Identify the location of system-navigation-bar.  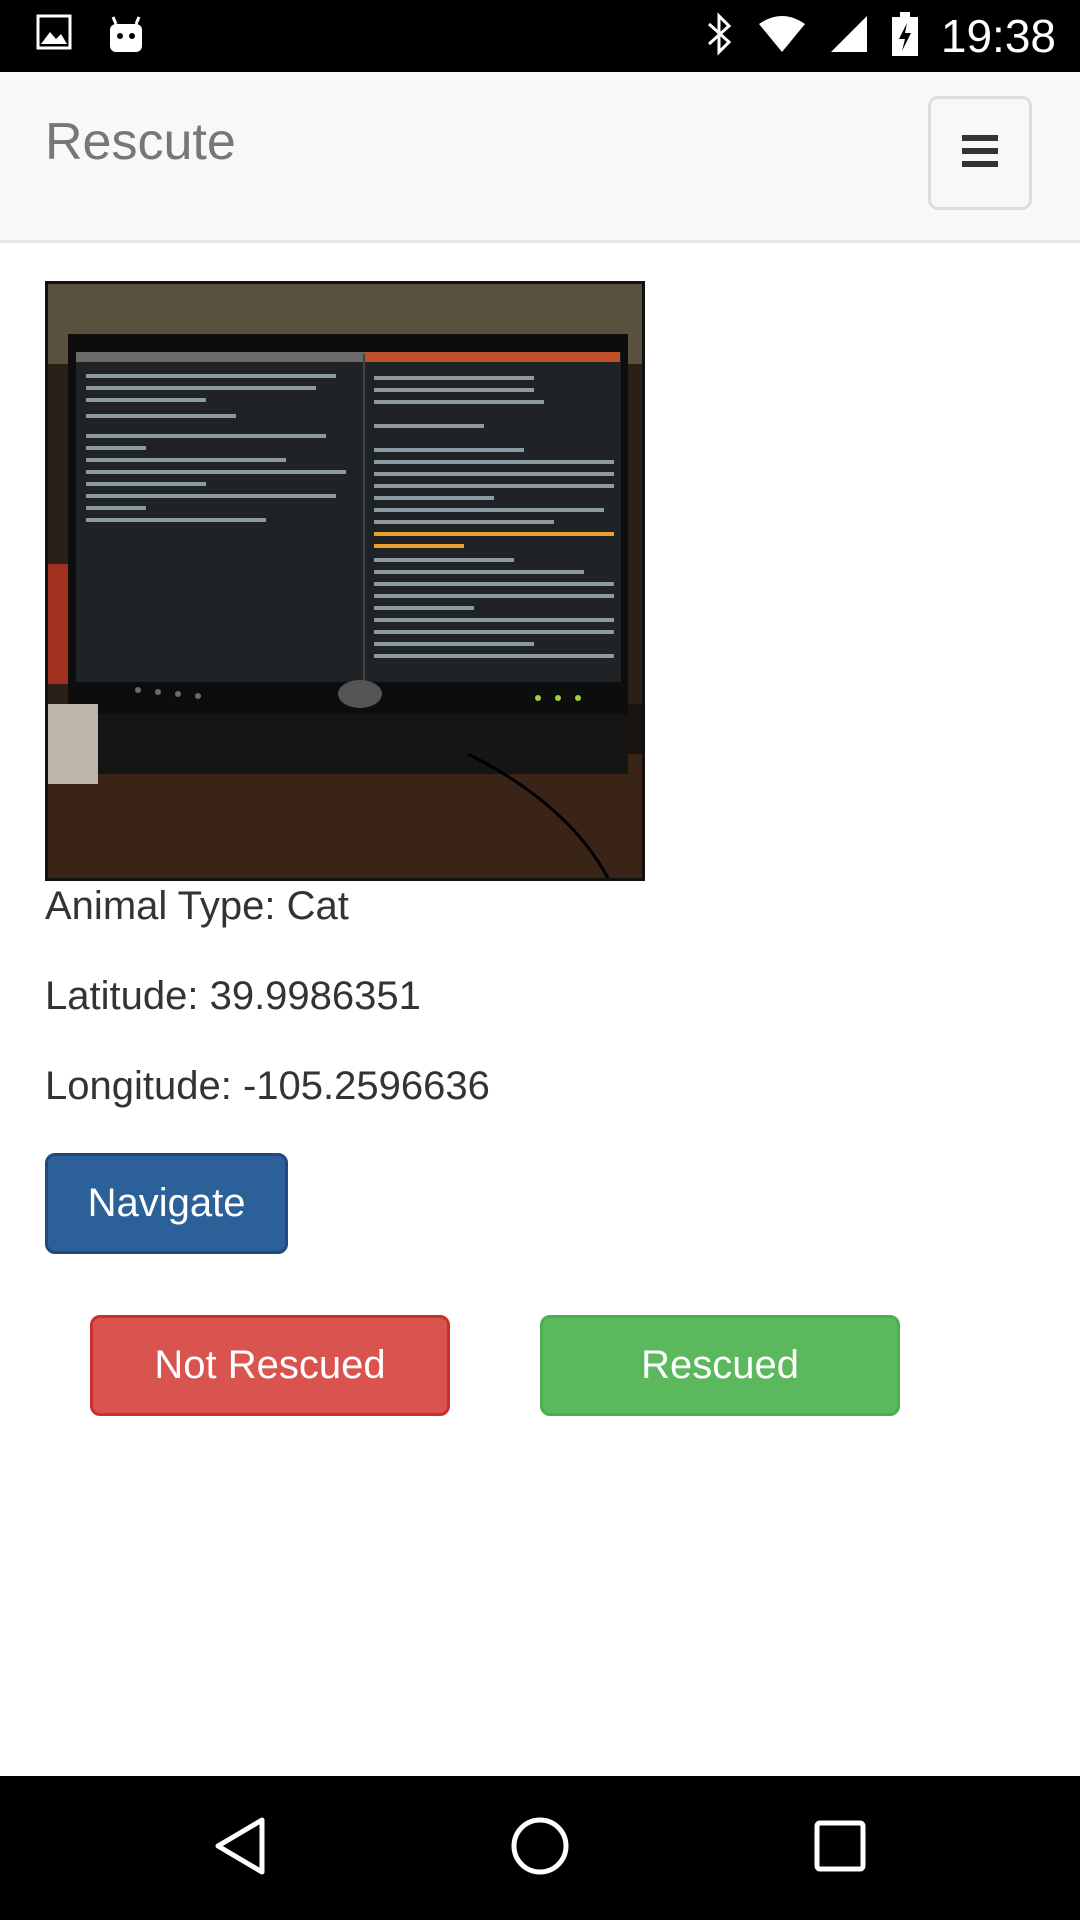
(540, 1848).